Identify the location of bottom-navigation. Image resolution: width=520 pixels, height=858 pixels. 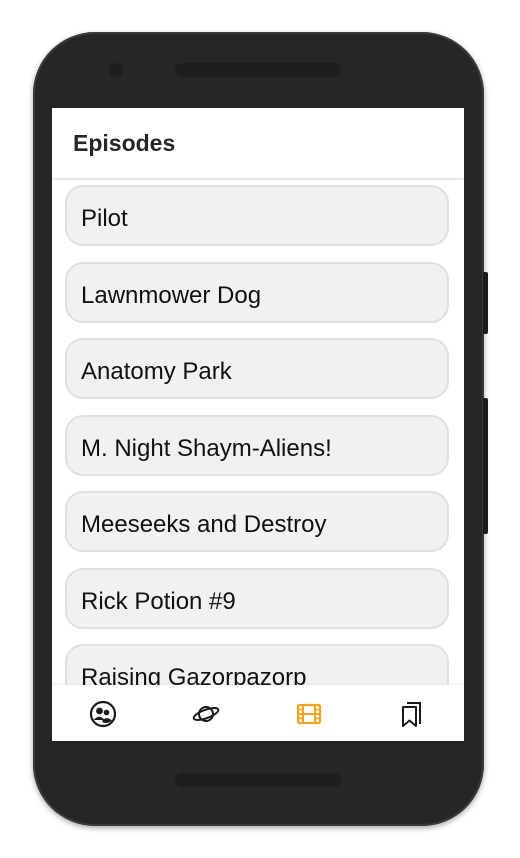
(258, 713).